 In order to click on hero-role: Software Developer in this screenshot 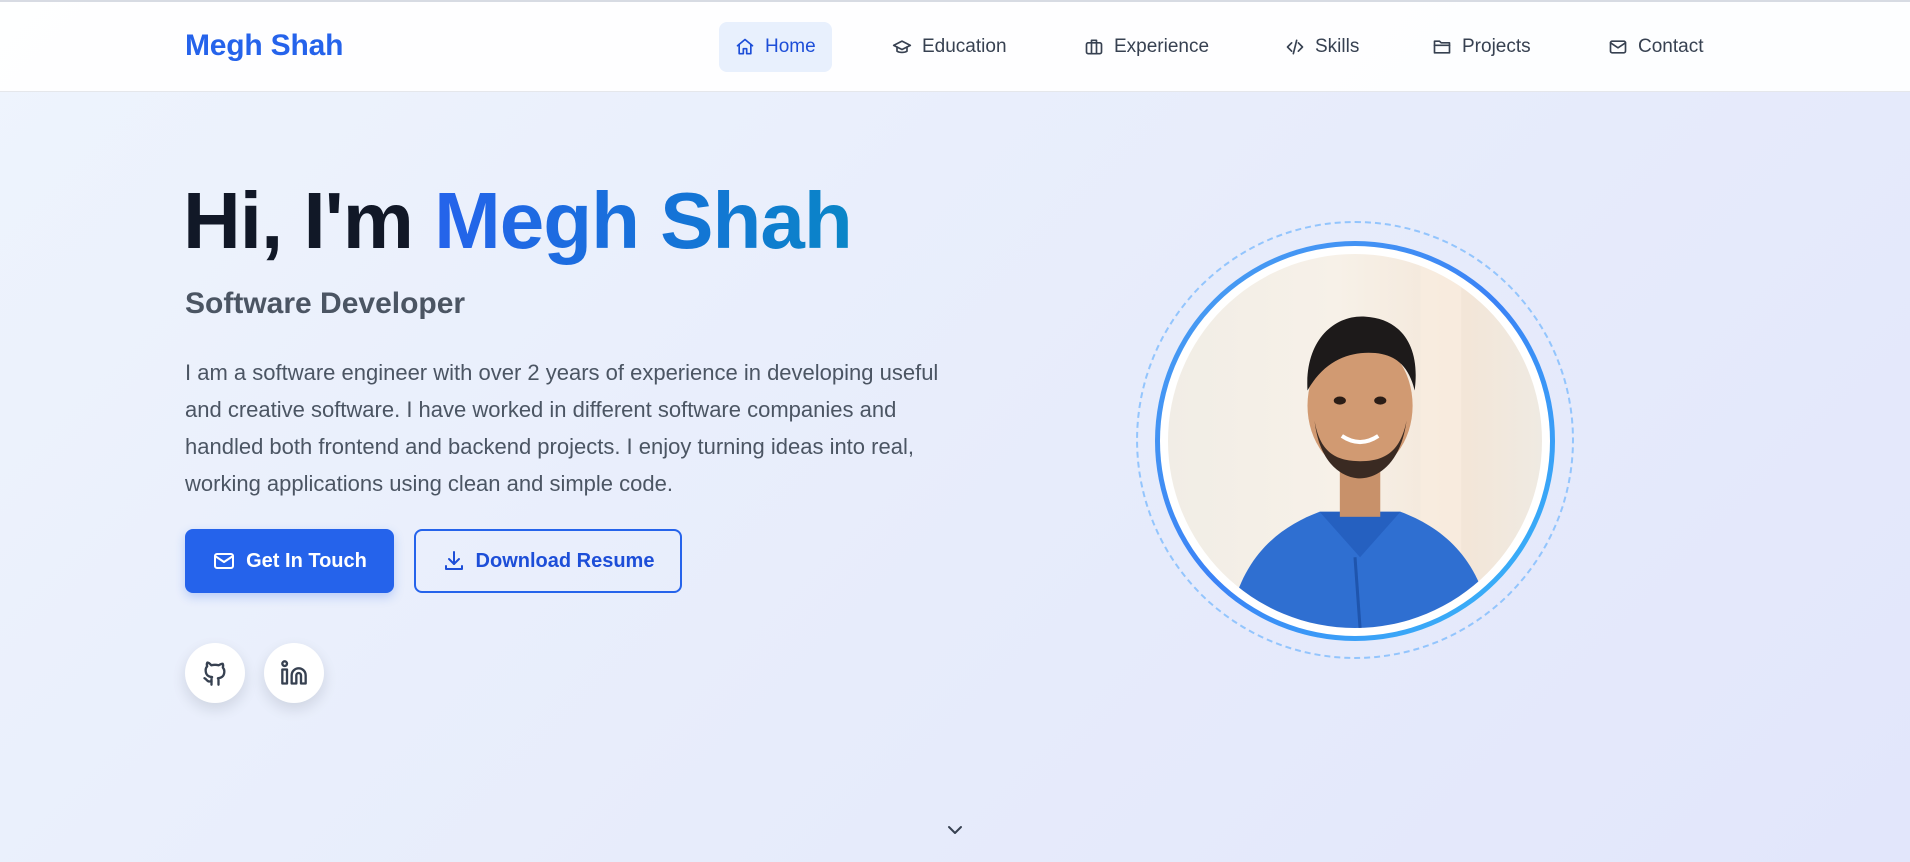, I will do `click(325, 303)`.